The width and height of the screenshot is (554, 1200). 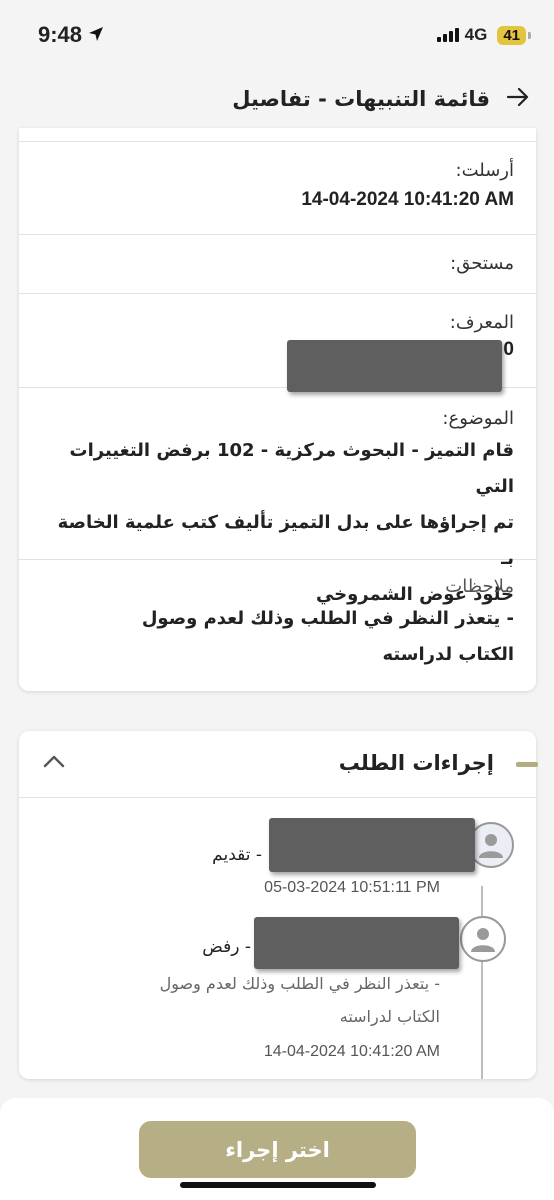 What do you see at coordinates (448, 654) in the screenshot?
I see `notes-line: الكتاب لدراسته` at bounding box center [448, 654].